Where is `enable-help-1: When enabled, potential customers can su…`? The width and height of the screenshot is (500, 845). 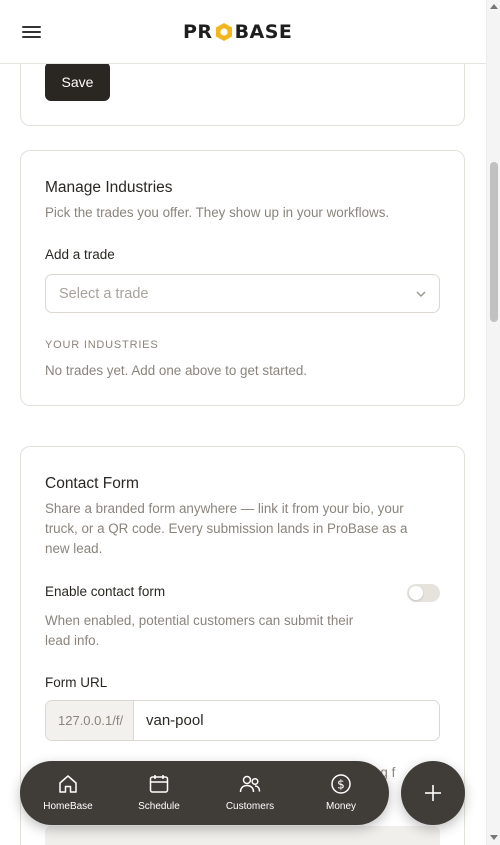
enable-help-1: When enabled, potential customers can su… is located at coordinates (199, 620).